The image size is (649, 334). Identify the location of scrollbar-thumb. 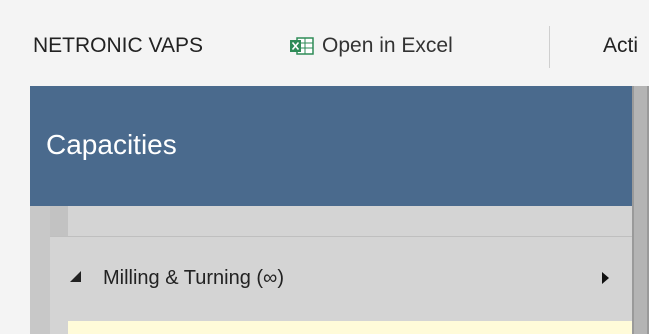
(640, 210).